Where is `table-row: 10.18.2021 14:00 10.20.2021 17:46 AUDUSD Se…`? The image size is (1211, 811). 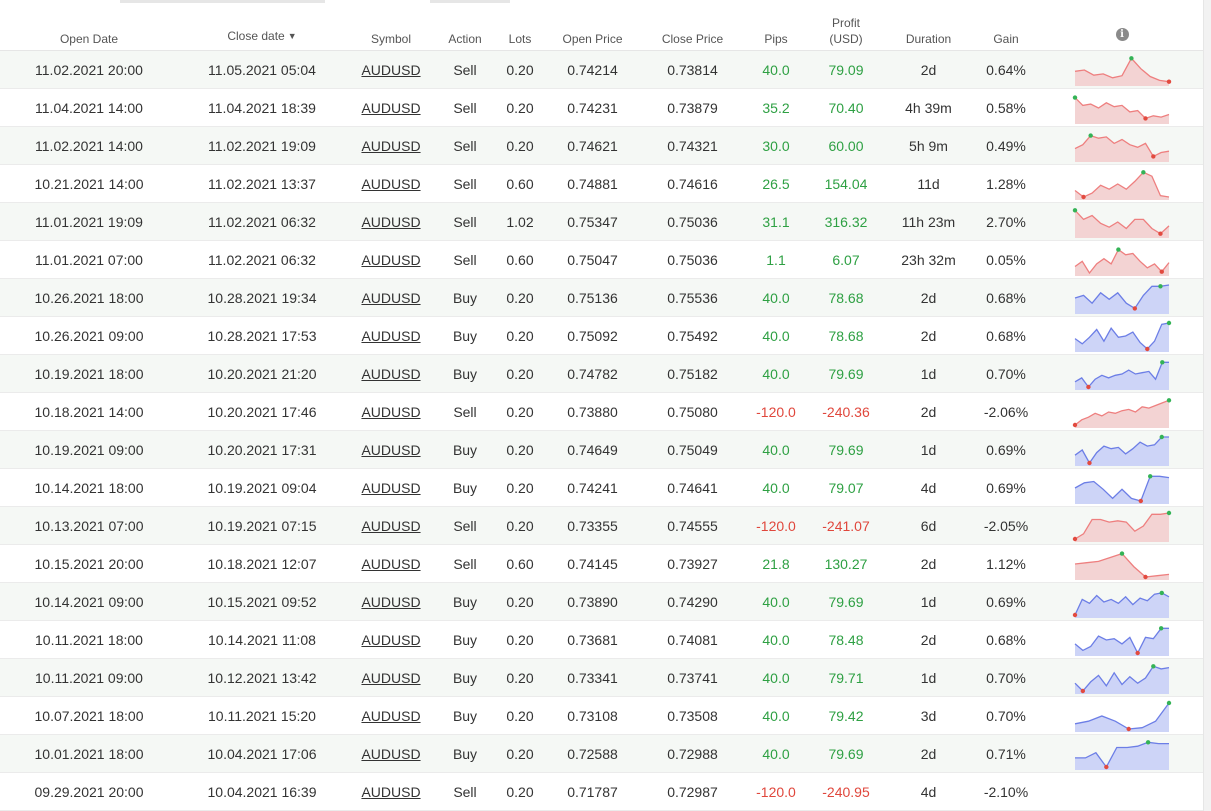 table-row: 10.18.2021 14:00 10.20.2021 17:46 AUDUSD Se… is located at coordinates (601, 411).